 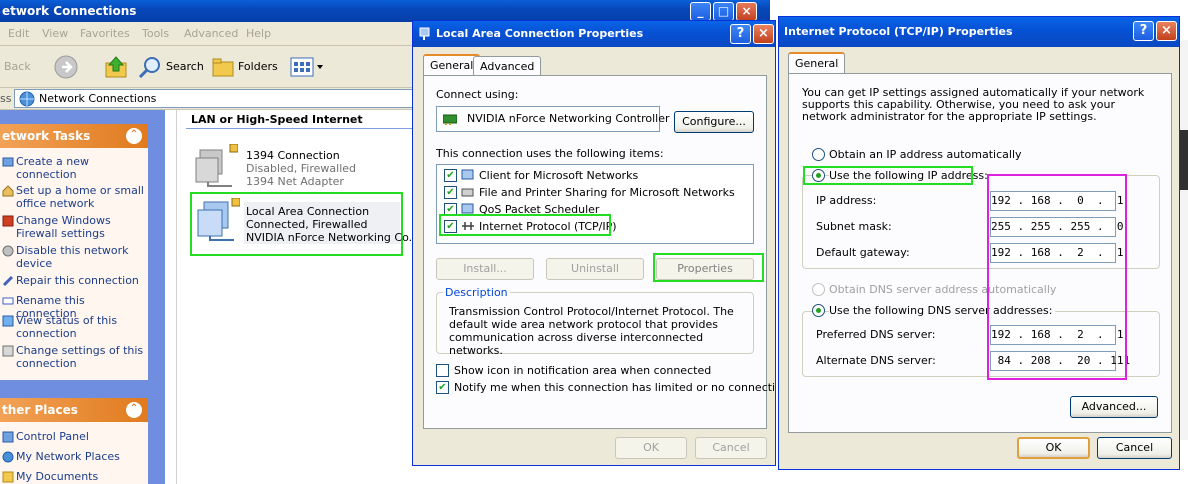 I want to click on auto-ip-label: Obtain an IP address automatically, so click(x=925, y=154).